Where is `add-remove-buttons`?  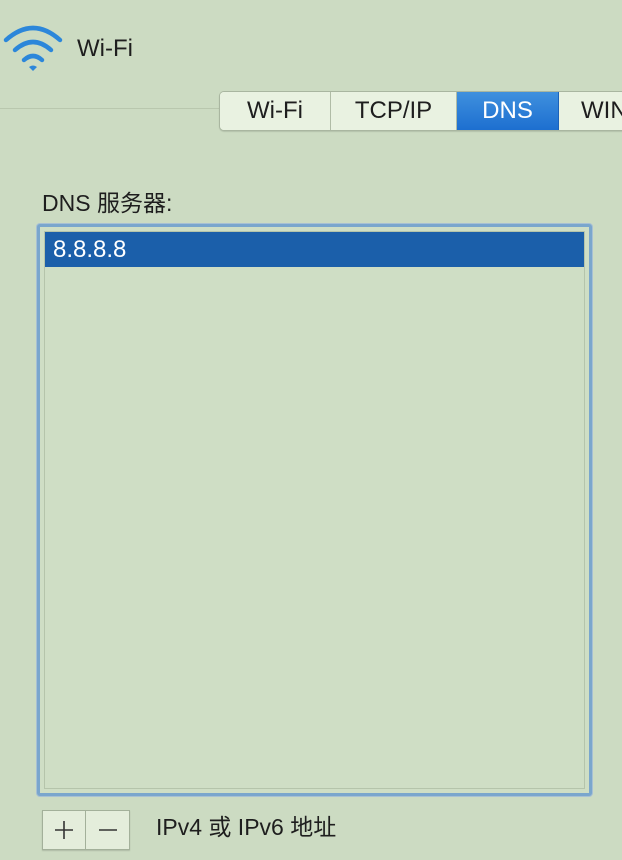
add-remove-buttons is located at coordinates (86, 830).